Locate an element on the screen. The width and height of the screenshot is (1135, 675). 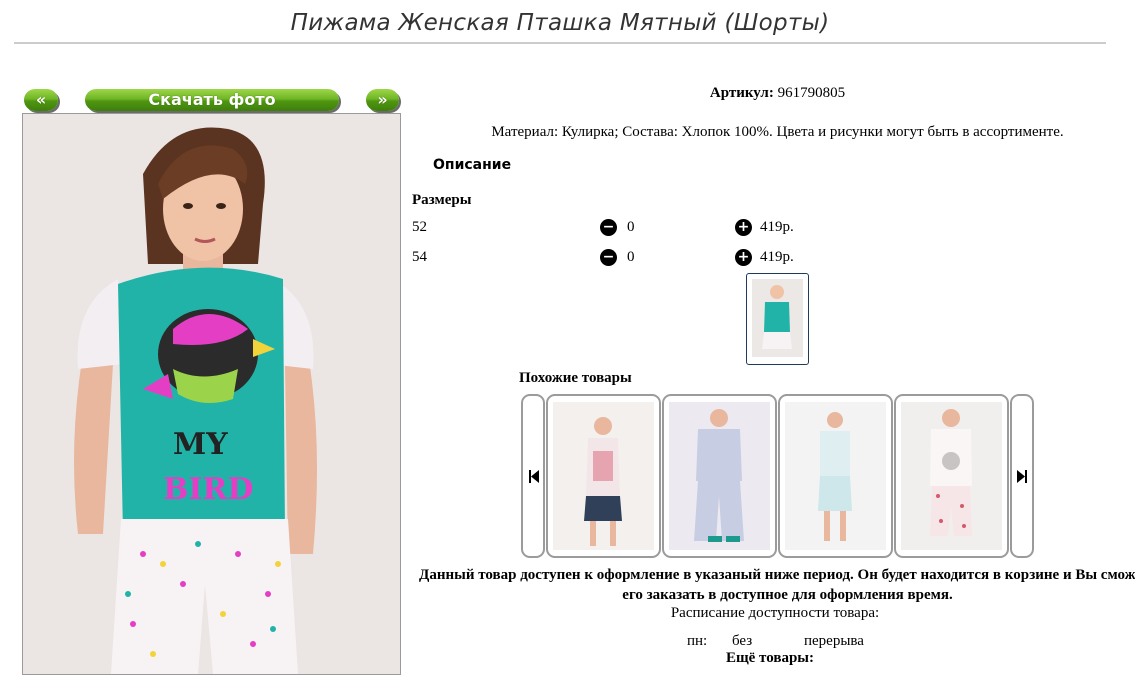
skip-next-icon is located at coordinates (1022, 476).